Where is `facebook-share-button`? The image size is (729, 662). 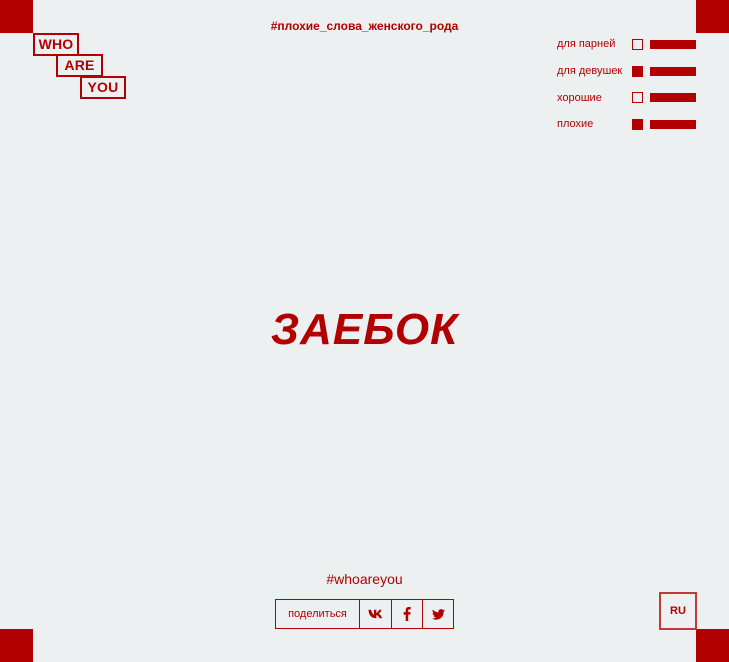 facebook-share-button is located at coordinates (406, 614).